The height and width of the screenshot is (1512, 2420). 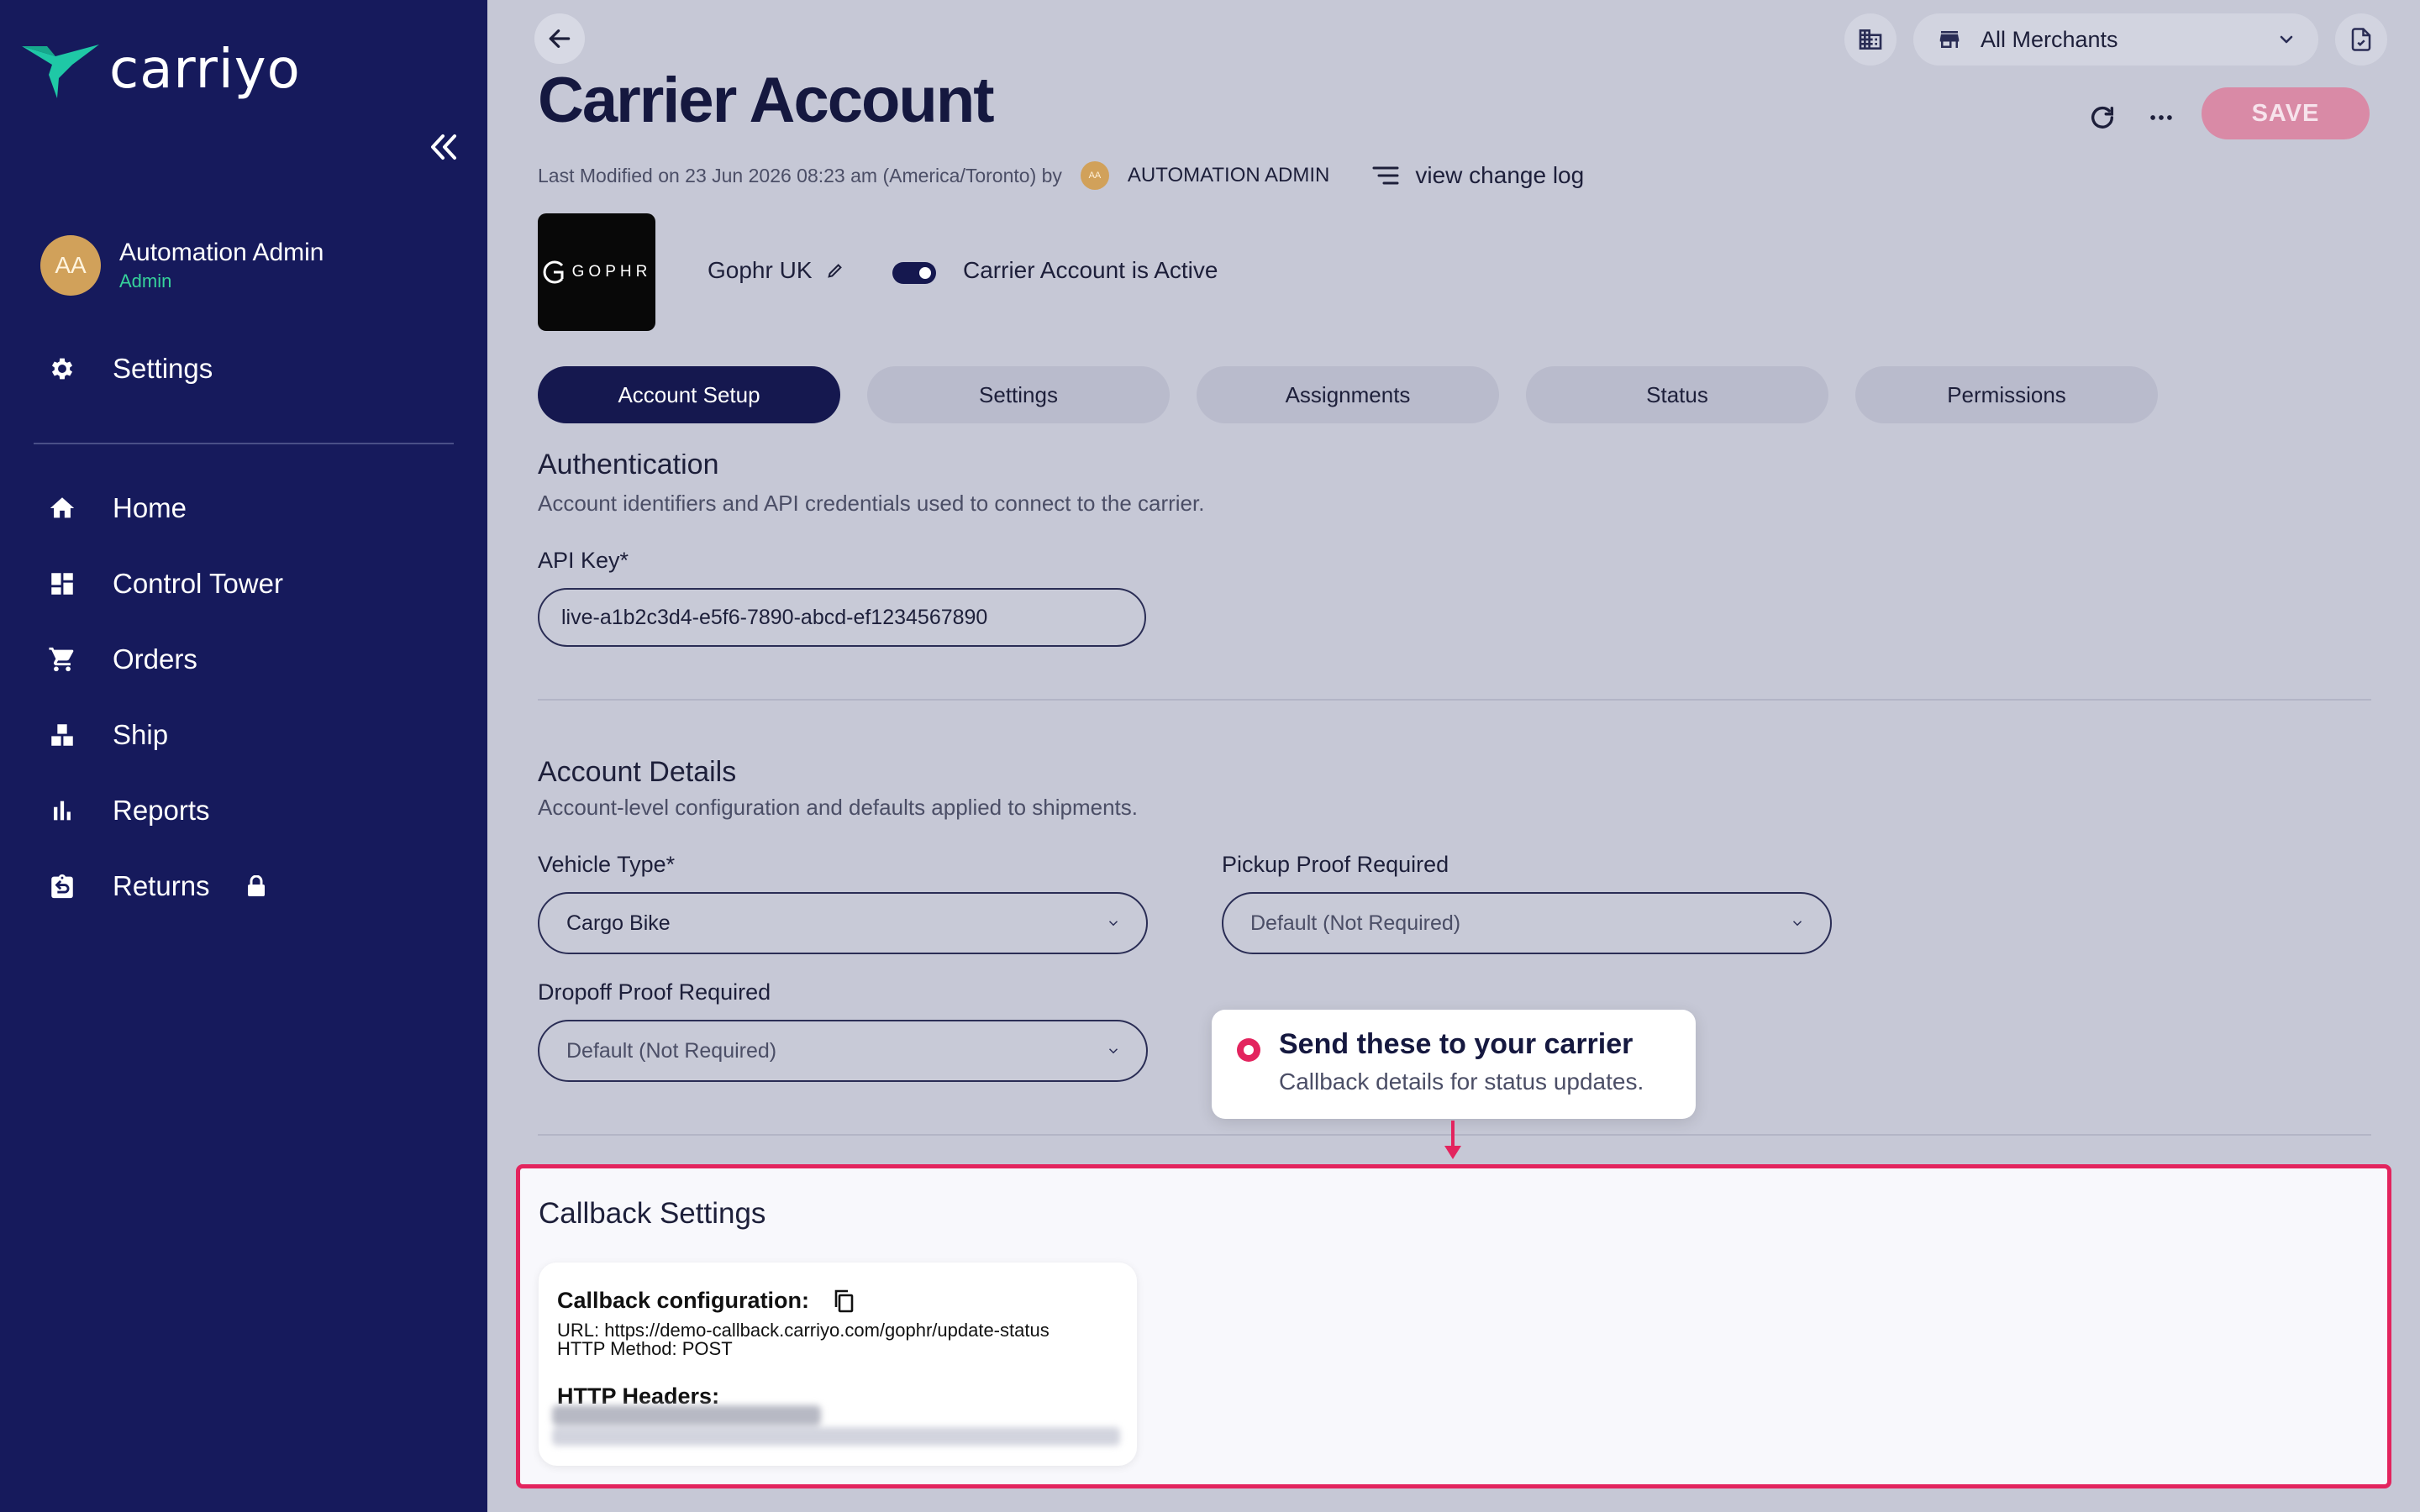 What do you see at coordinates (607, 864) in the screenshot?
I see `vehicle-type-label: Vehicle Type*` at bounding box center [607, 864].